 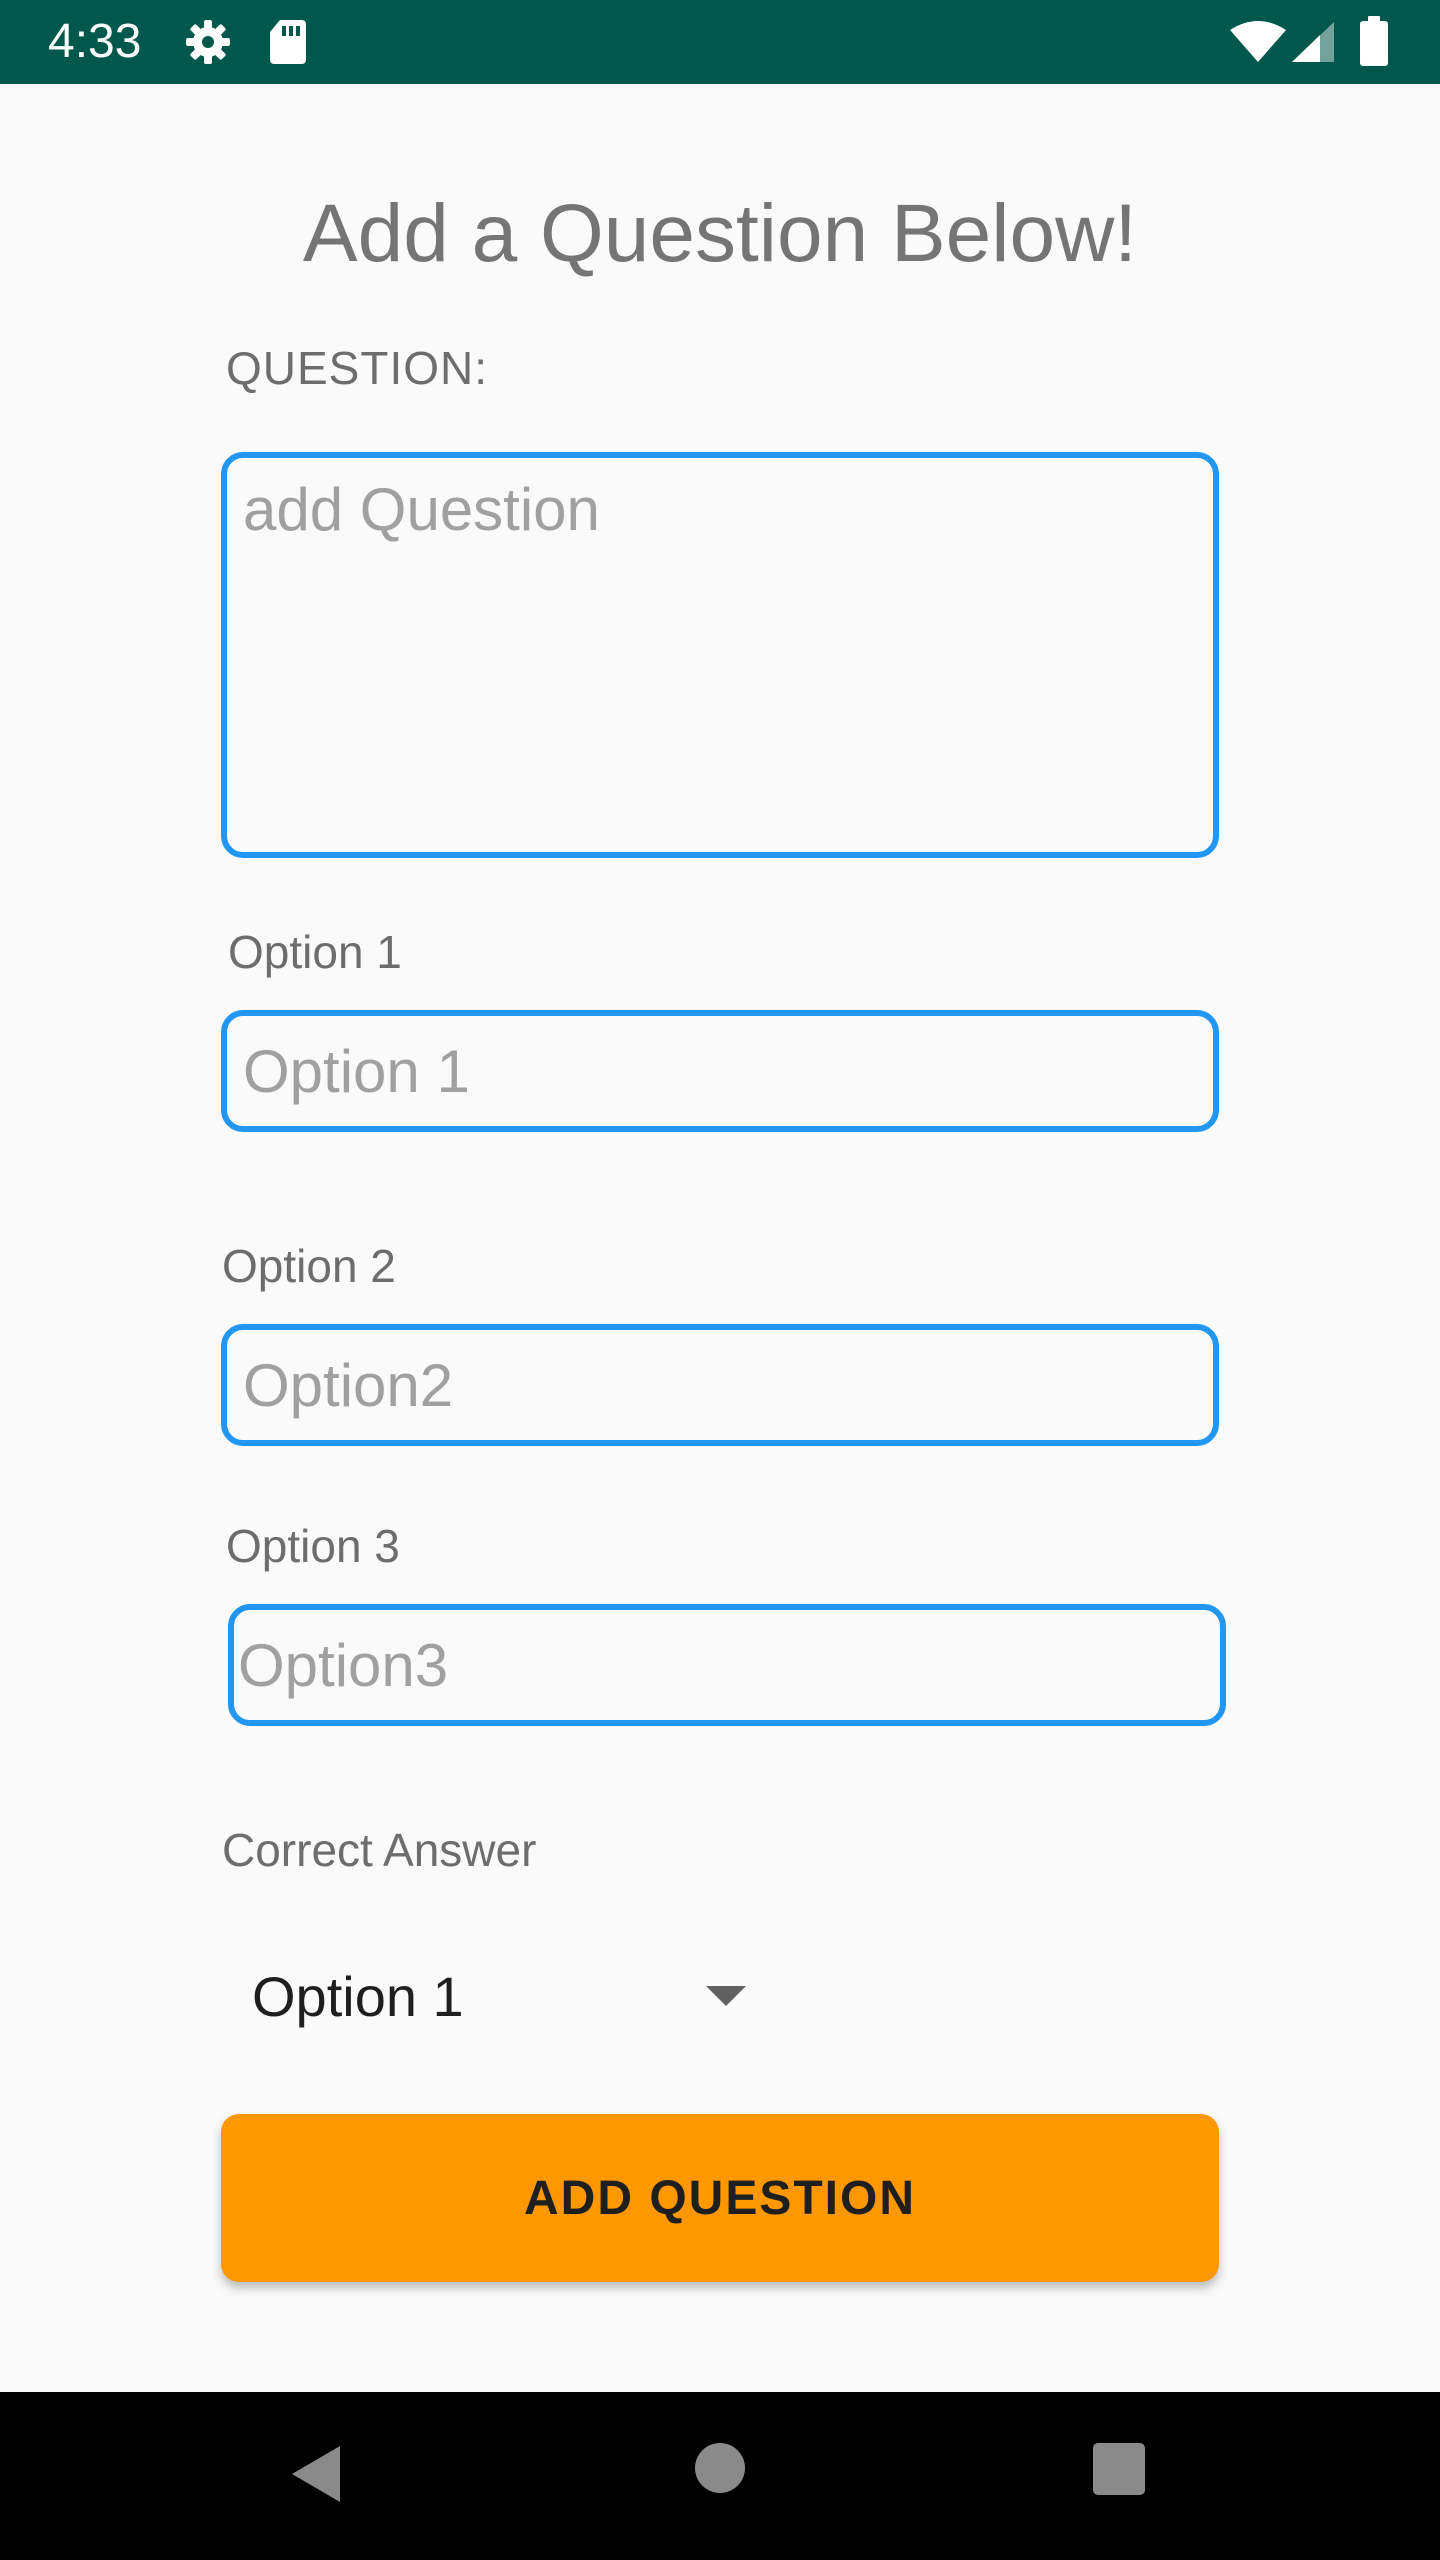 I want to click on option-1-input, so click(x=720, y=1071).